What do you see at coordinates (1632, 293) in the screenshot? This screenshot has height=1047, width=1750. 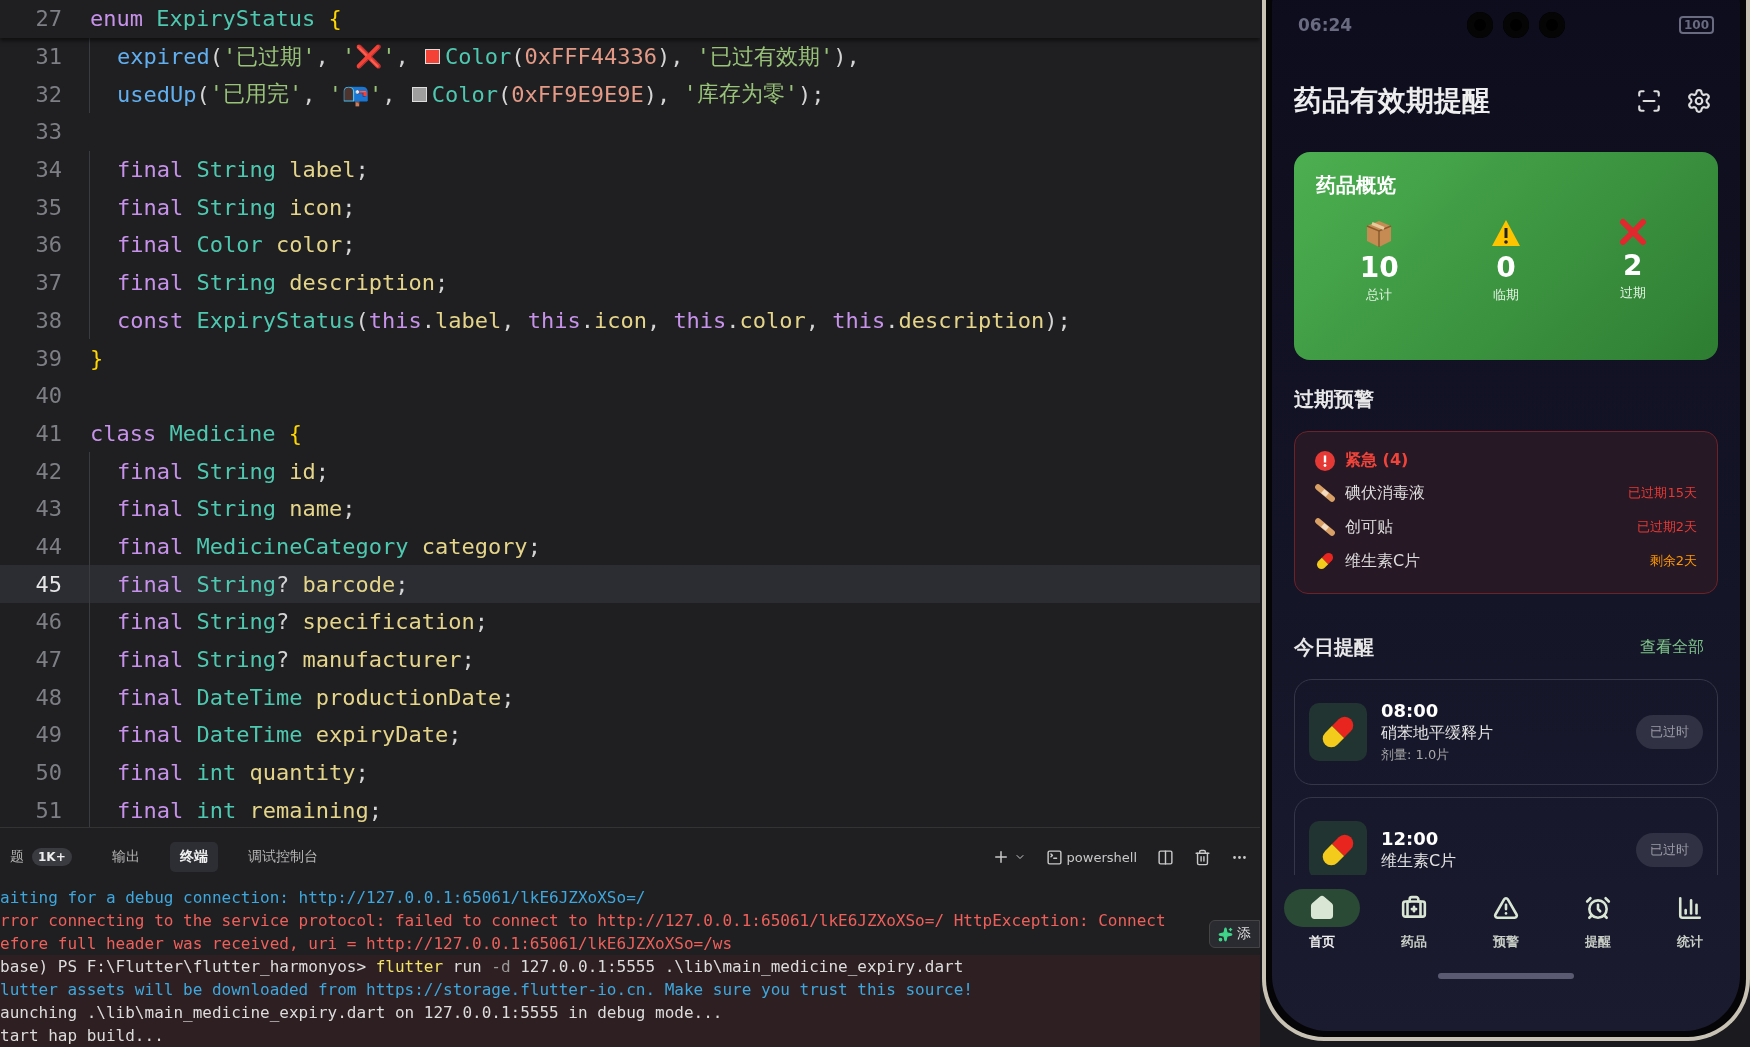 I see `stat-label: 过期` at bounding box center [1632, 293].